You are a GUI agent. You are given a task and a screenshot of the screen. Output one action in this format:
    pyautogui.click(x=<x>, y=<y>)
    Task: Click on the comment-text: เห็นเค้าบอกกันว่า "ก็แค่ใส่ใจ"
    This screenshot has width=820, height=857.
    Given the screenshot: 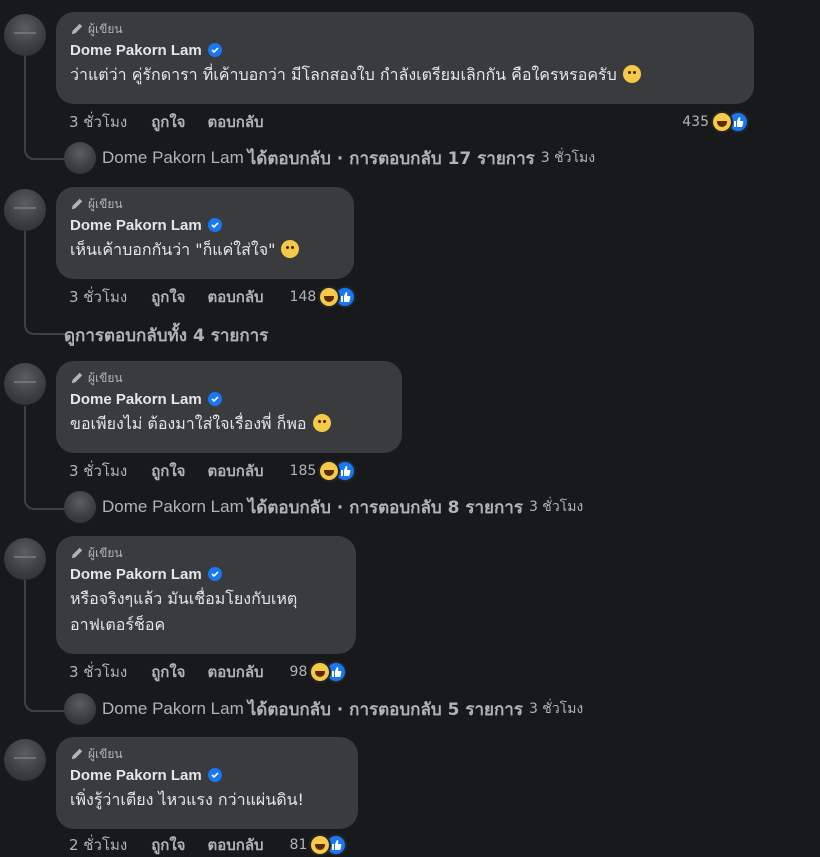 What is the action you would take?
    pyautogui.click(x=173, y=249)
    